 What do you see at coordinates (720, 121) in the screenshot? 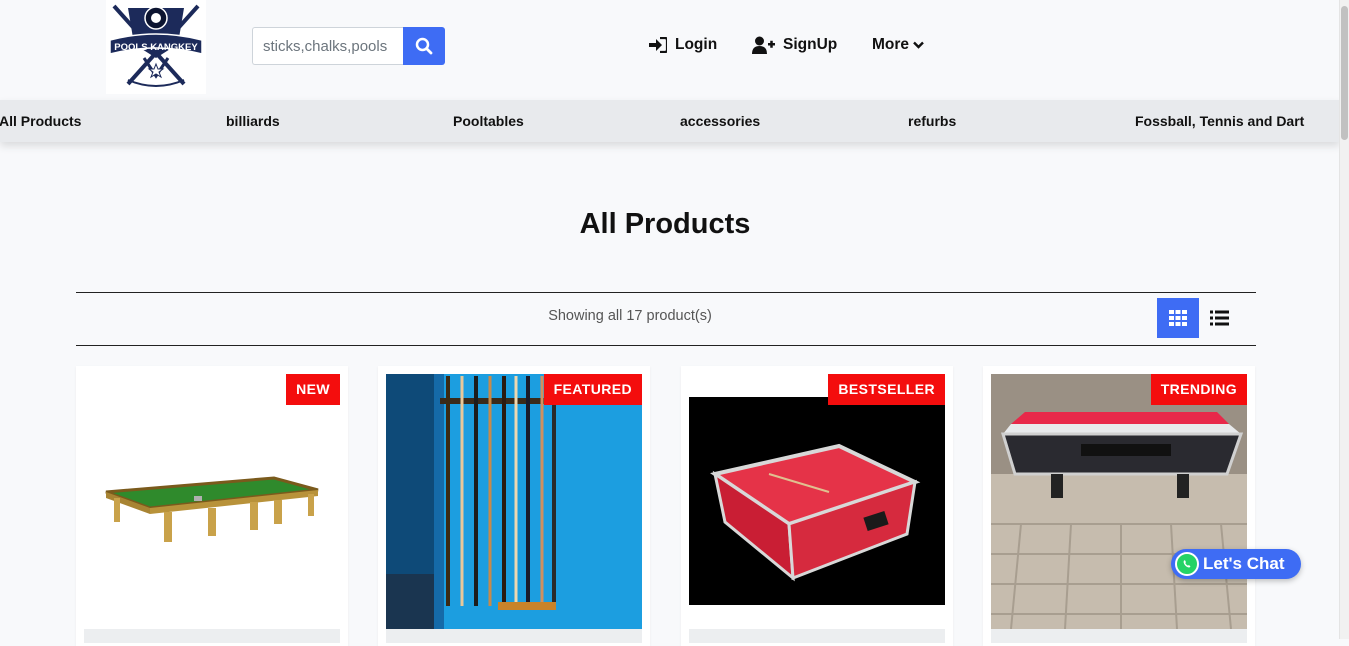
I see `category-accessories: accessories` at bounding box center [720, 121].